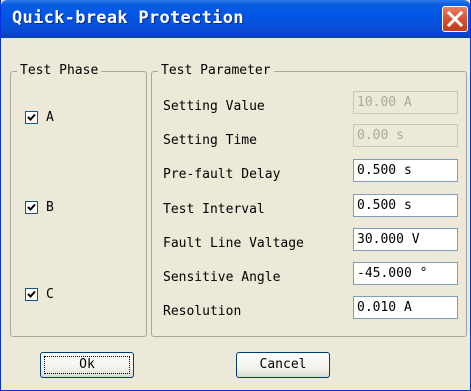  Describe the element at coordinates (405, 135) in the screenshot. I see `setting-time-field: 0.00 s` at that location.